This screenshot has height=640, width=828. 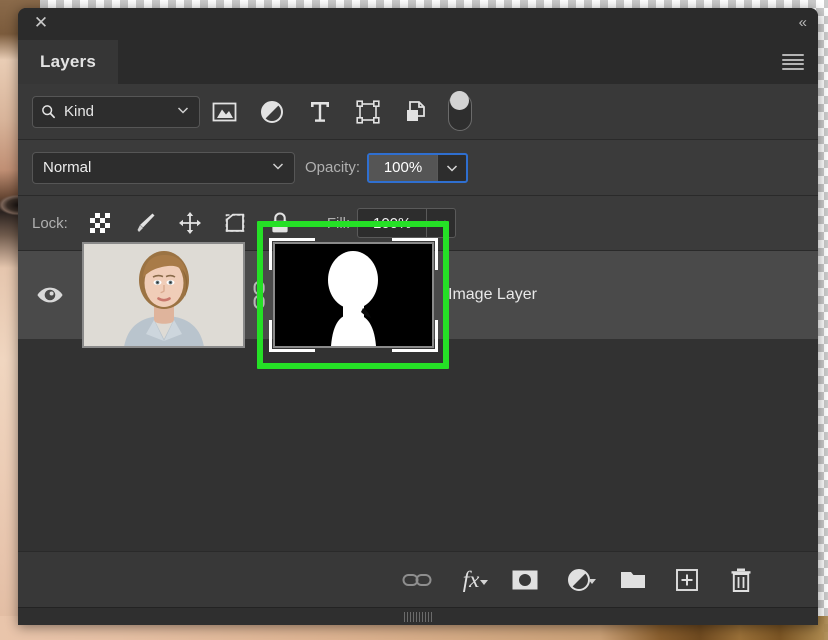 I want to click on filter-pixel-layers, so click(x=224, y=112).